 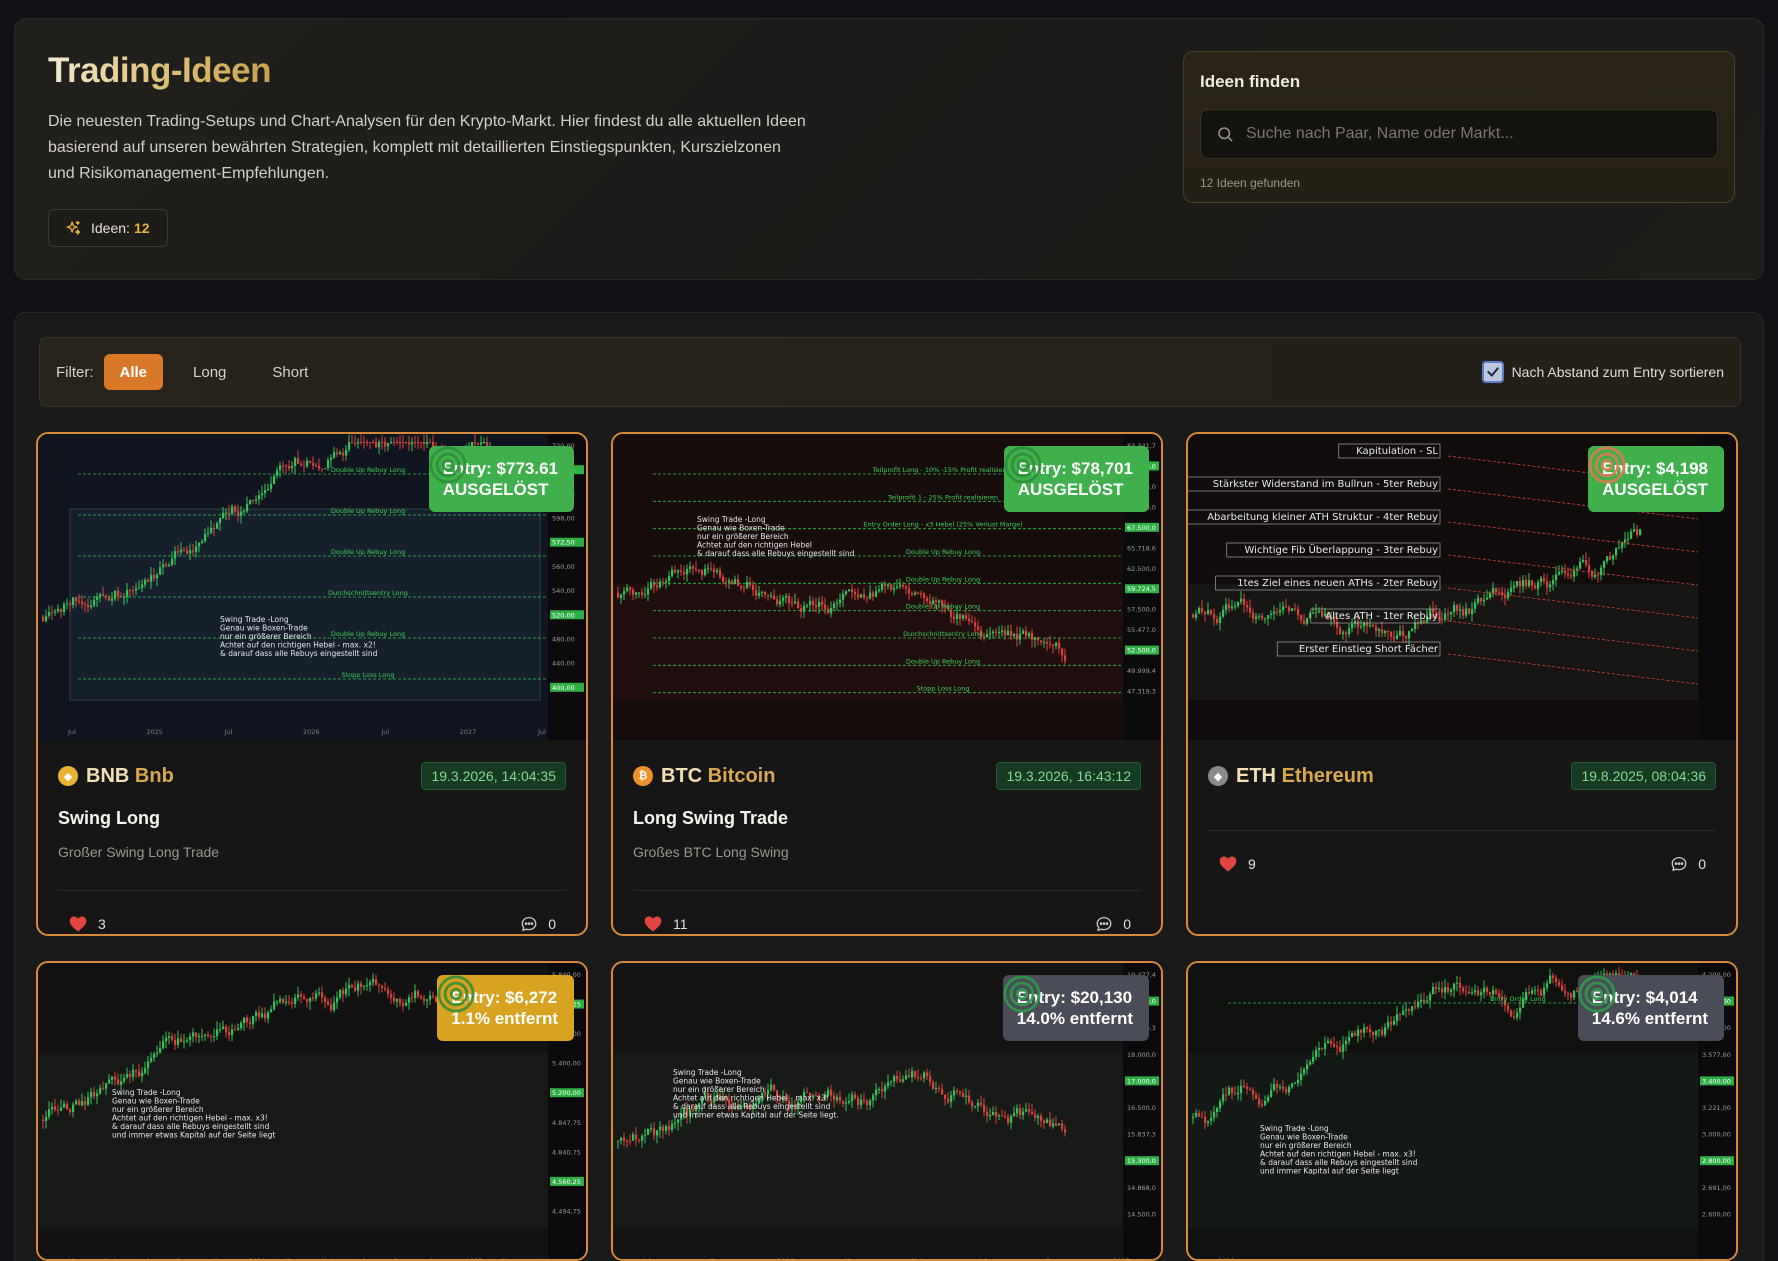 What do you see at coordinates (682, 775) in the screenshot?
I see `asset-symbol: BTC` at bounding box center [682, 775].